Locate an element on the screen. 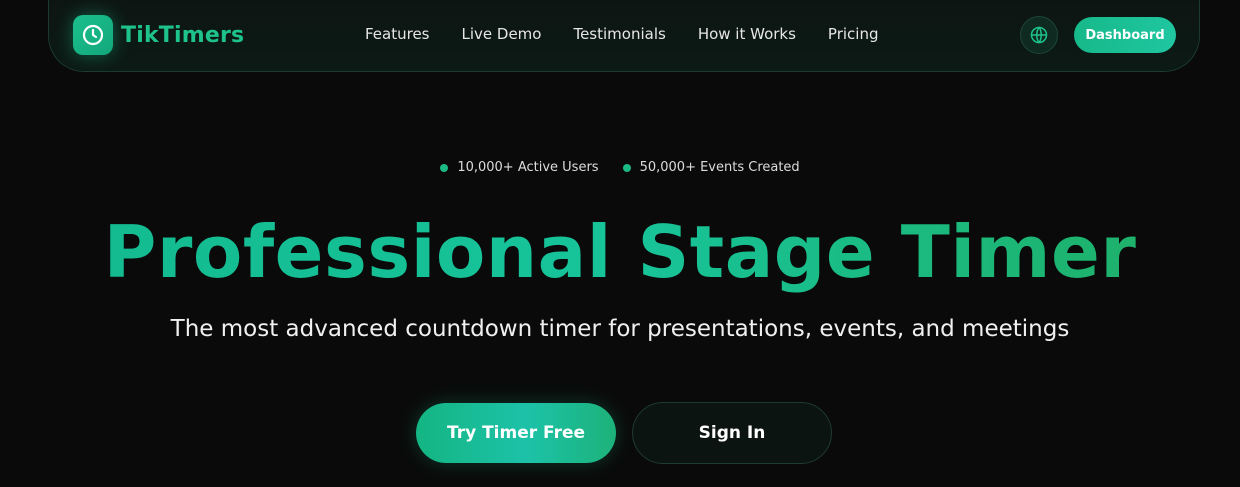 The width and height of the screenshot is (1240, 487). brand-name: TikTimers is located at coordinates (183, 35).